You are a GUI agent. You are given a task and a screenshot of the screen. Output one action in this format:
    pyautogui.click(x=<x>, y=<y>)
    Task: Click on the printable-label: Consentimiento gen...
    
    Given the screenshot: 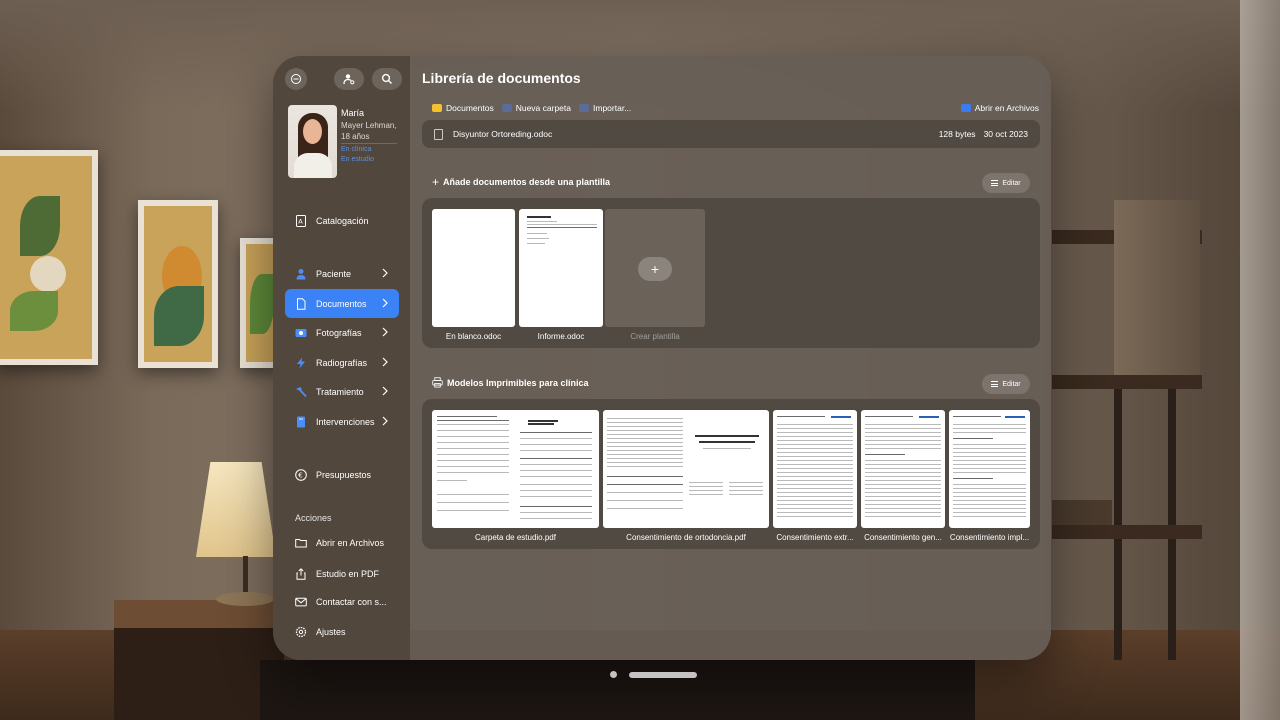 What is the action you would take?
    pyautogui.click(x=903, y=537)
    